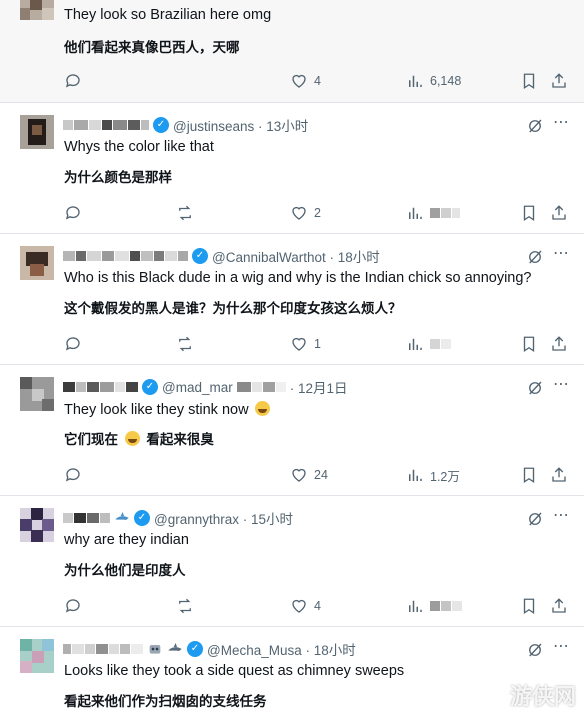 Image resolution: width=584 pixels, height=717 pixels. What do you see at coordinates (197, 387) in the screenshot?
I see `tweet-handle: @mad_mar` at bounding box center [197, 387].